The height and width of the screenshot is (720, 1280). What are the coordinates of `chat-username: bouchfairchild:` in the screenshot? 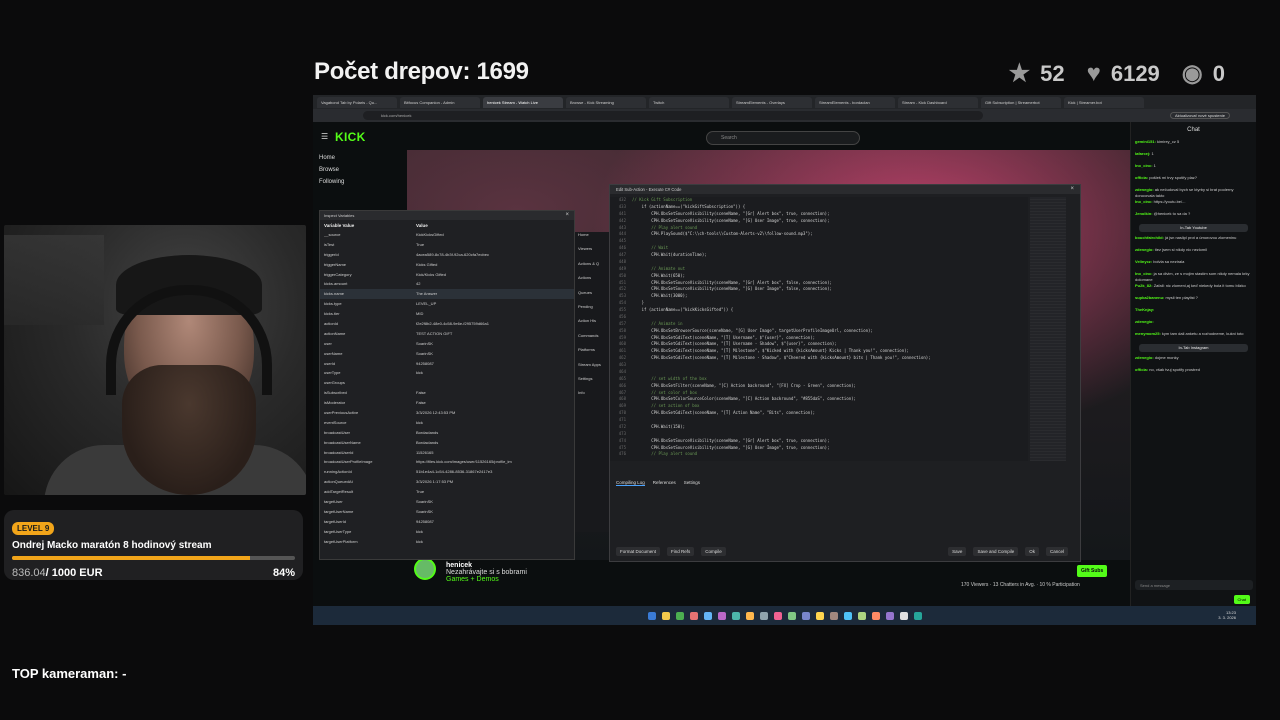 It's located at (1150, 237).